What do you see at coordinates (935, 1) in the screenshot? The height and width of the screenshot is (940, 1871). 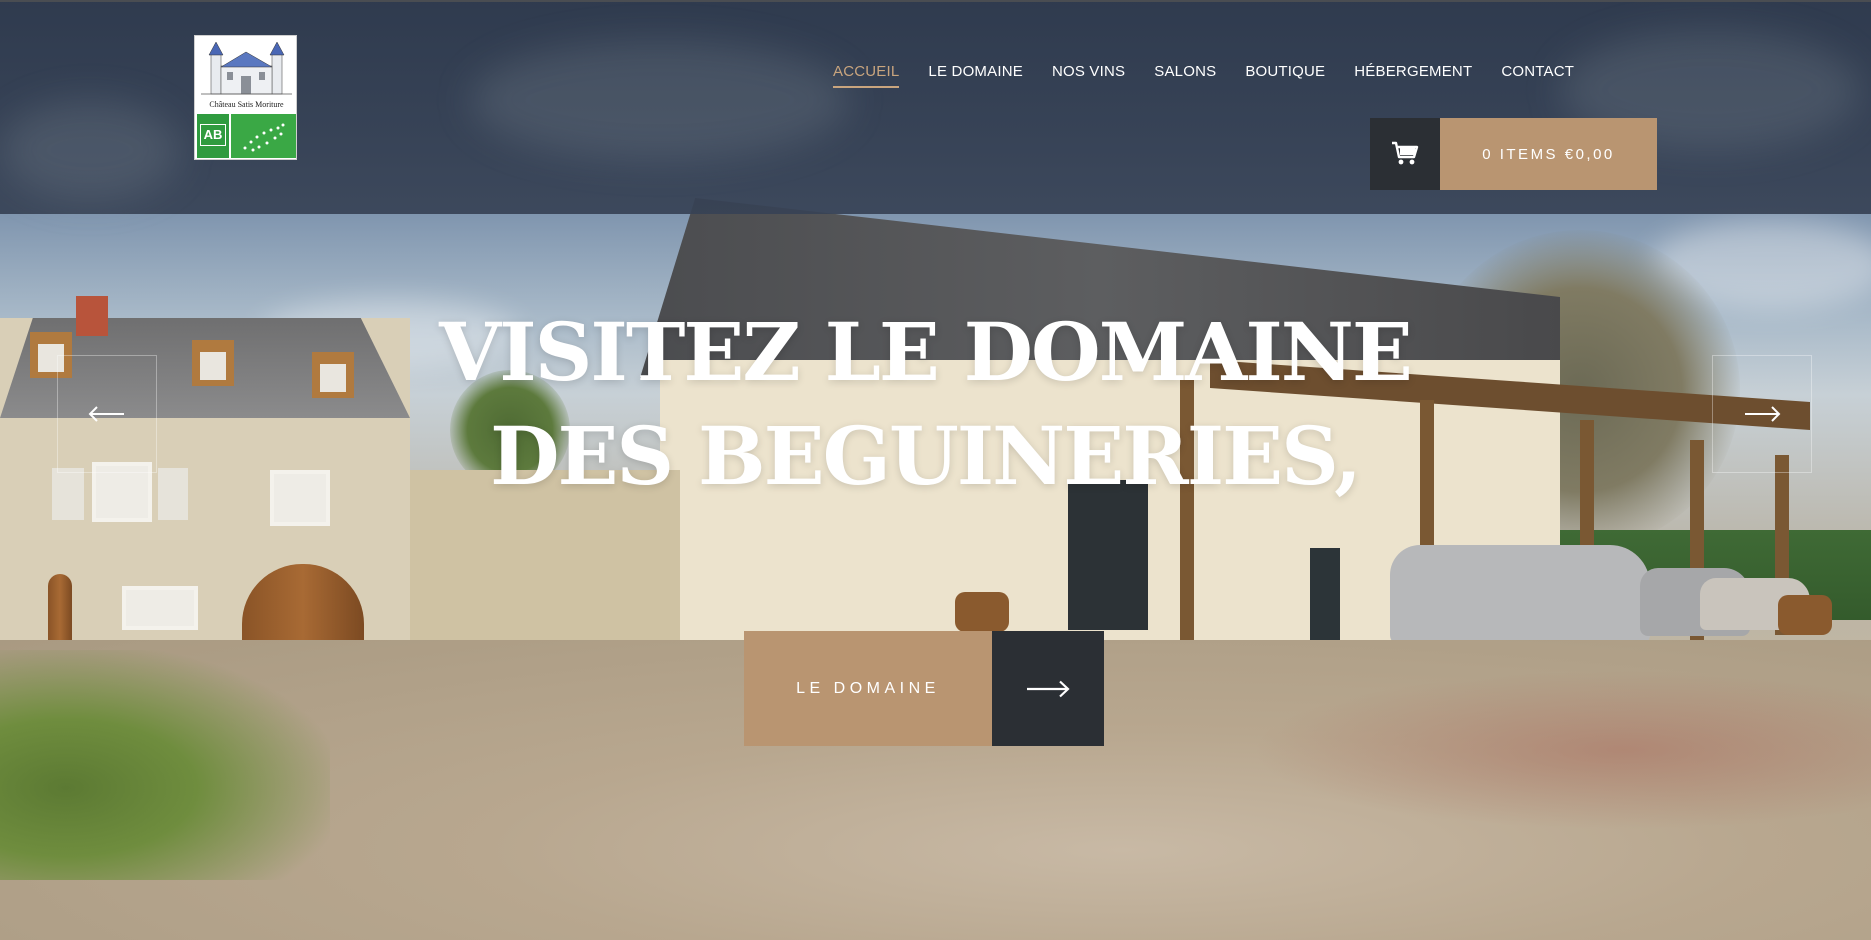 I see `top-border` at bounding box center [935, 1].